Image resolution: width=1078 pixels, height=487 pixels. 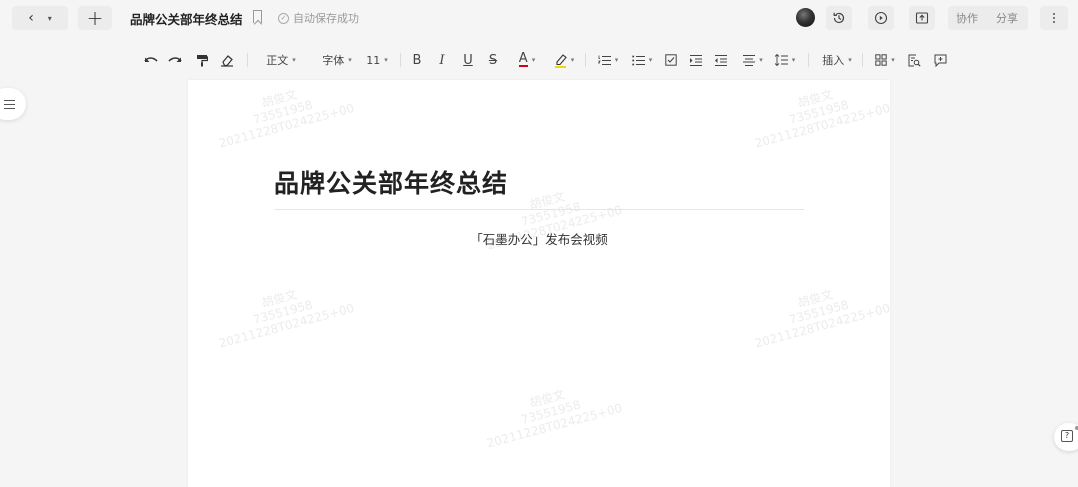 I want to click on font-family-label: 字体, so click(x=333, y=60).